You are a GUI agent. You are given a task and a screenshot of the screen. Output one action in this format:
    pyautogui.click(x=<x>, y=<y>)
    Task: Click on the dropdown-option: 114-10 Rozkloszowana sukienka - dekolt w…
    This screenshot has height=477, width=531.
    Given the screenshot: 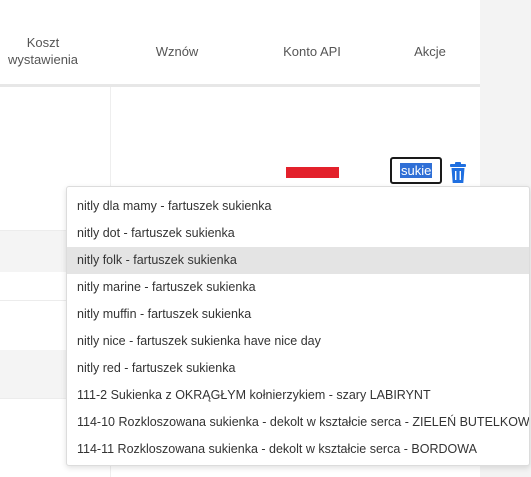 What is the action you would take?
    pyautogui.click(x=298, y=422)
    